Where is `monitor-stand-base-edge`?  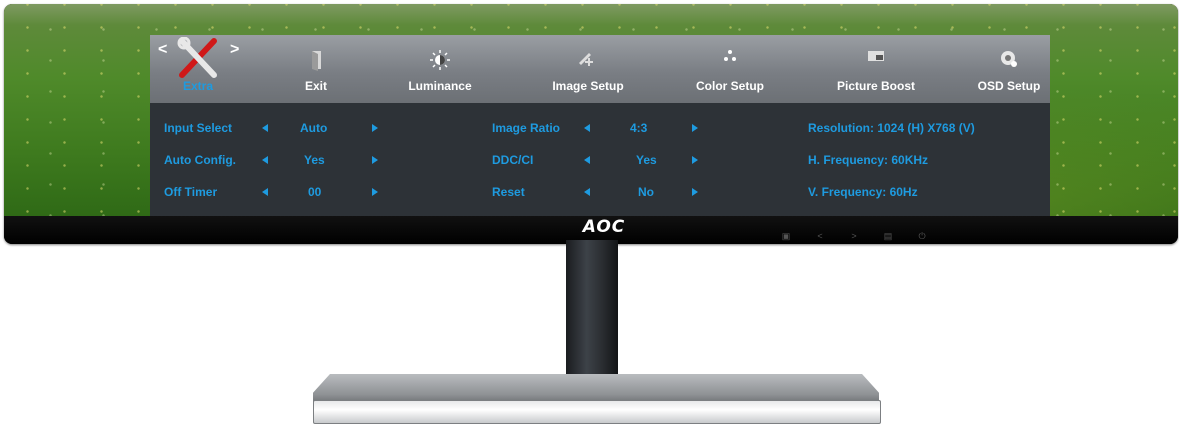
monitor-stand-base-edge is located at coordinates (597, 412).